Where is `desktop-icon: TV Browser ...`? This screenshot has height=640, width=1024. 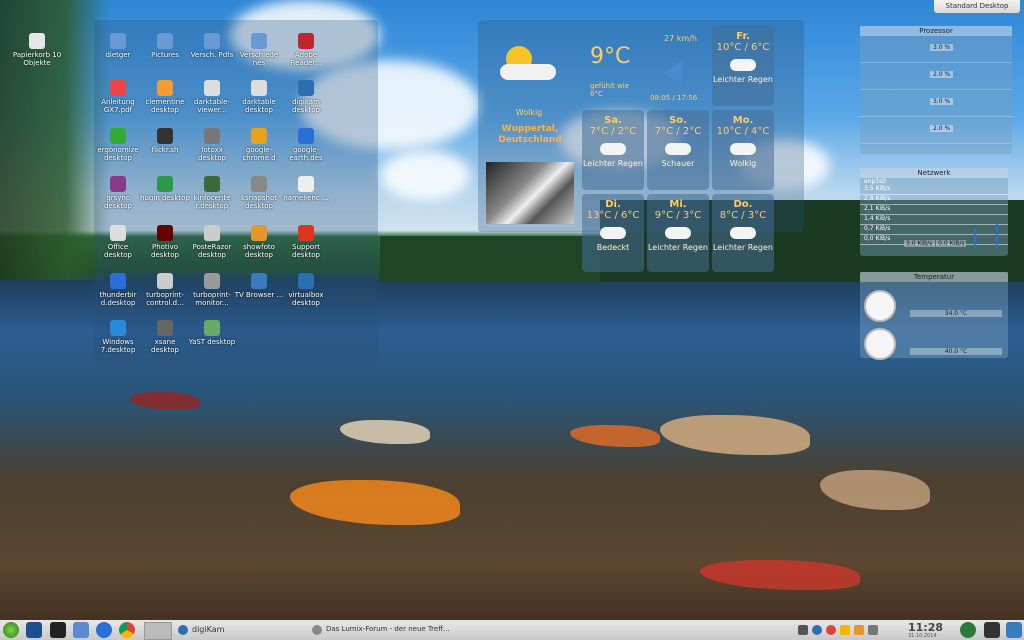
desktop-icon: TV Browser ... is located at coordinates (259, 286).